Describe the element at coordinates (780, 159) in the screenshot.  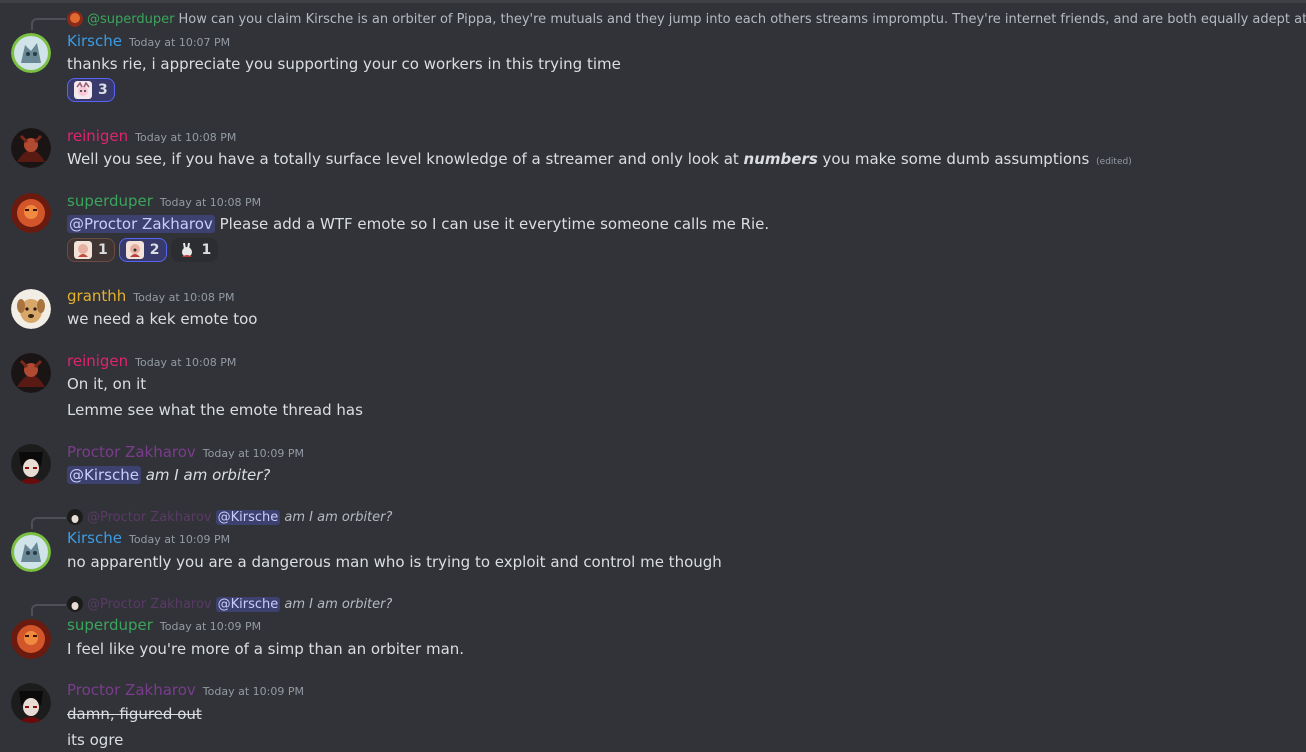
I see `emphasis-text: numbers` at that location.